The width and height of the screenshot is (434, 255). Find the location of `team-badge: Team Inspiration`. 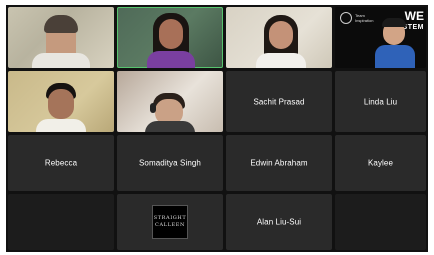

team-badge: Team Inspiration is located at coordinates (356, 18).